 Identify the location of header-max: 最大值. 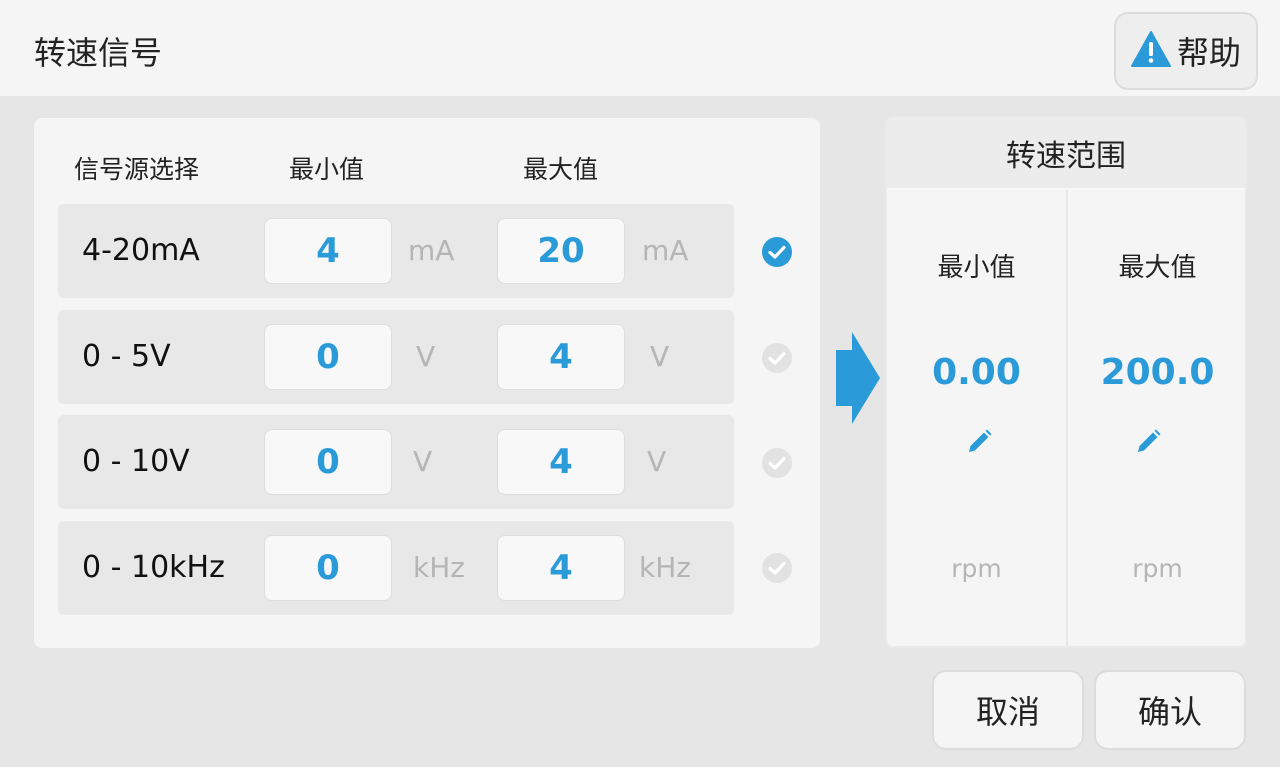
(561, 169).